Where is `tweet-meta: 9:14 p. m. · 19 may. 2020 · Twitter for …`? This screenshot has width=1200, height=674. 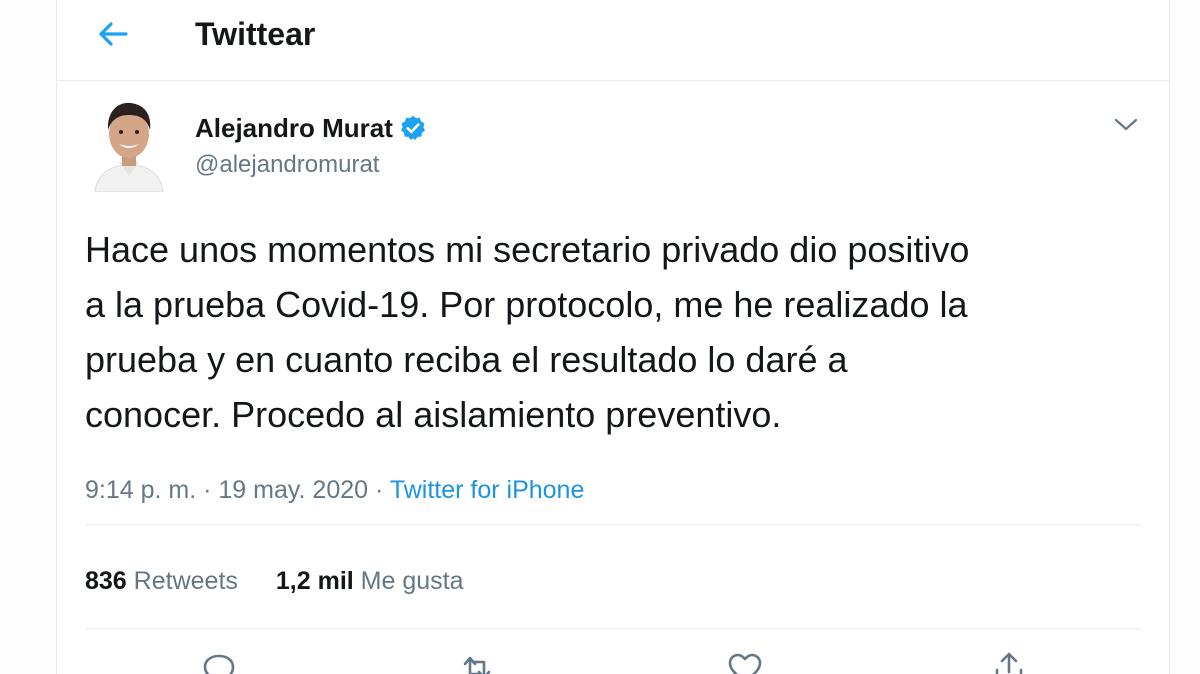
tweet-meta: 9:14 p. m. · 19 may. 2020 · Twitter for … is located at coordinates (334, 490).